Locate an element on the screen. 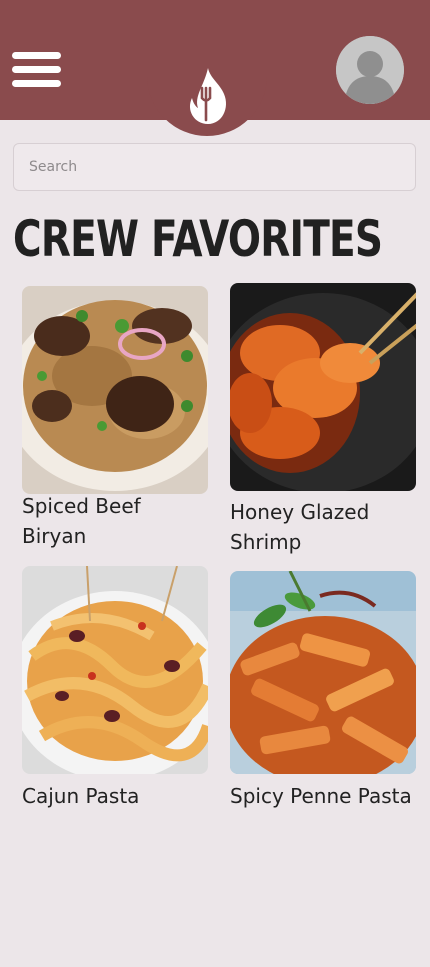 The height and width of the screenshot is (967, 430). hamburger-menu-icon is located at coordinates (37, 69).